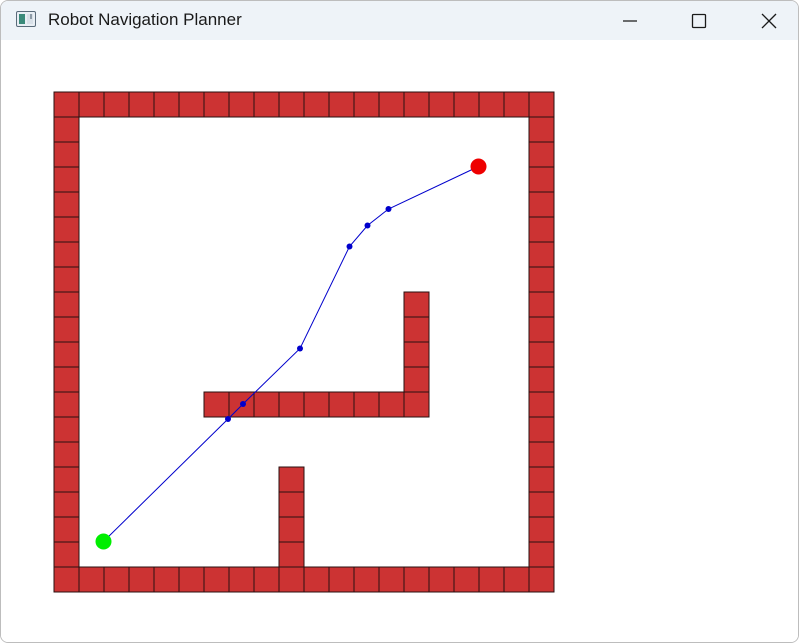 The height and width of the screenshot is (643, 799). Describe the element at coordinates (26, 19) in the screenshot. I see `app-icon` at that location.